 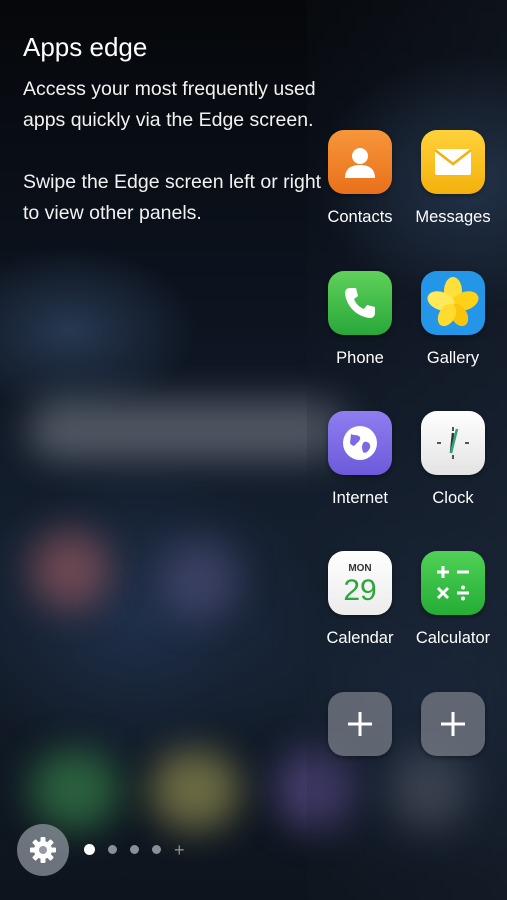 I want to click on app-phone: Phone, so click(x=360, y=319).